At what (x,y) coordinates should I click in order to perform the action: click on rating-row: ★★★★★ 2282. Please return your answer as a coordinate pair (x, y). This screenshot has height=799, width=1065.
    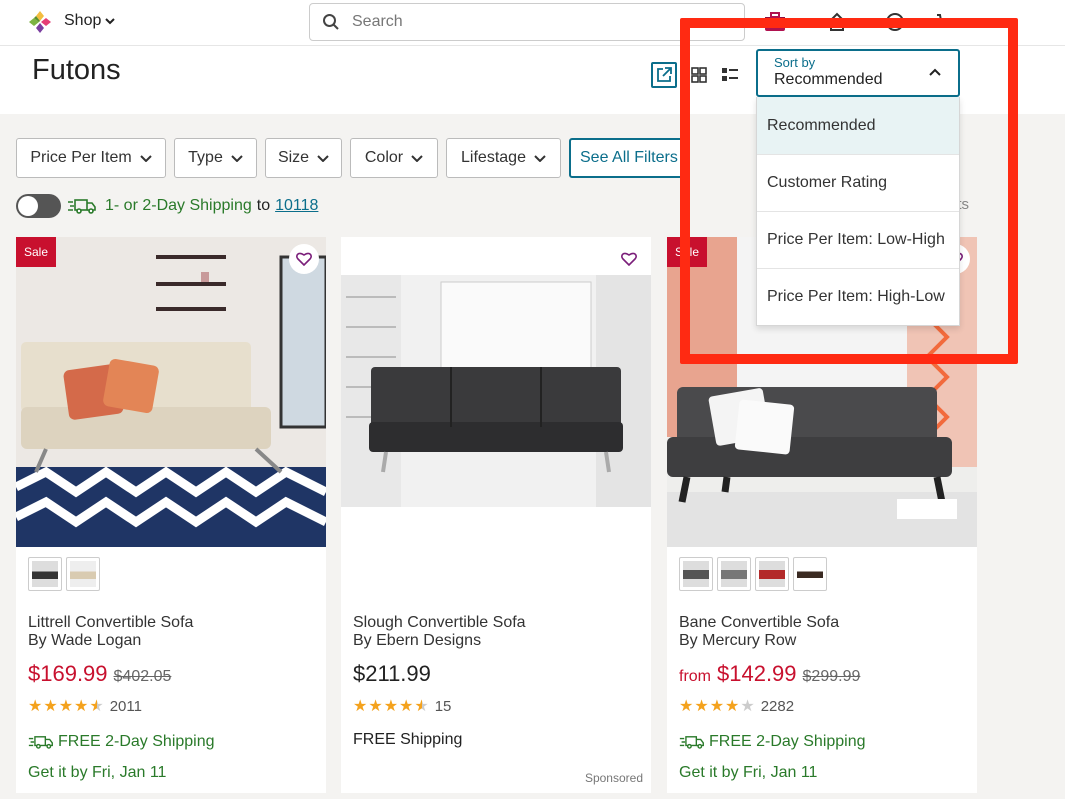
    Looking at the image, I should click on (736, 706).